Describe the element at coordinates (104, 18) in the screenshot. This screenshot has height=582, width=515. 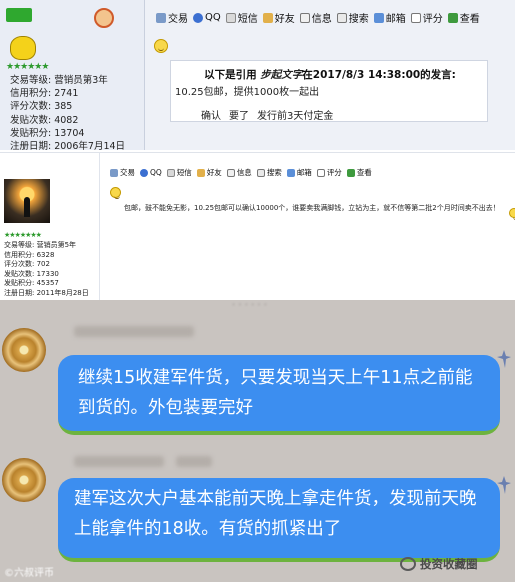
I see `user-face-icon` at that location.